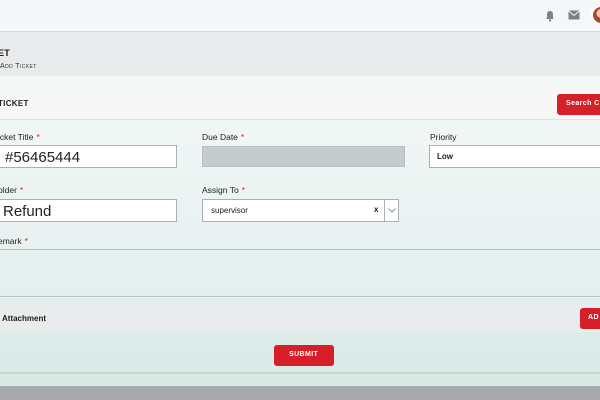 This screenshot has height=400, width=600. Describe the element at coordinates (300, 273) in the screenshot. I see `remark-textarea` at that location.